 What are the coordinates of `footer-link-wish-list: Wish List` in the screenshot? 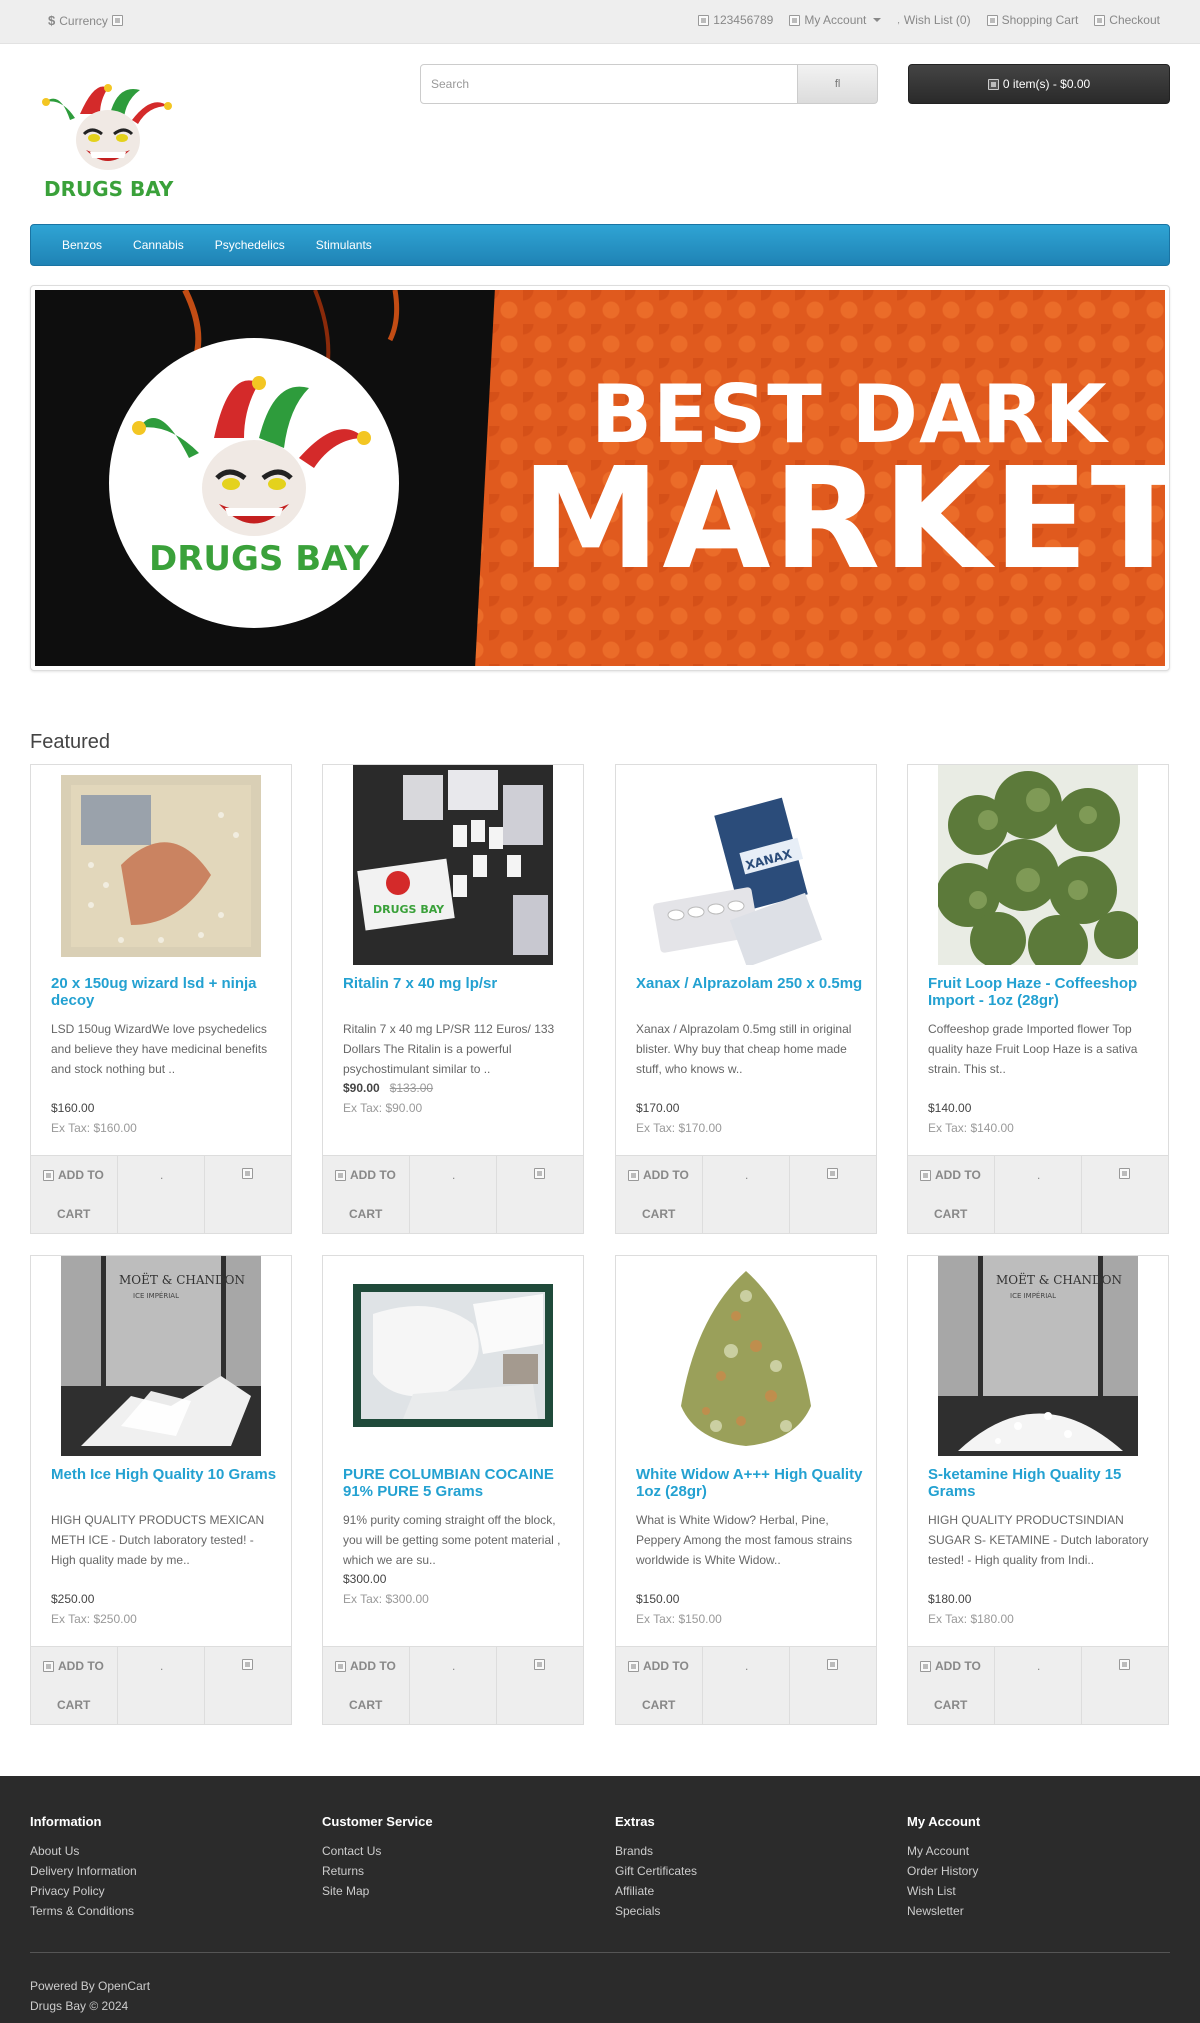 It's located at (943, 1891).